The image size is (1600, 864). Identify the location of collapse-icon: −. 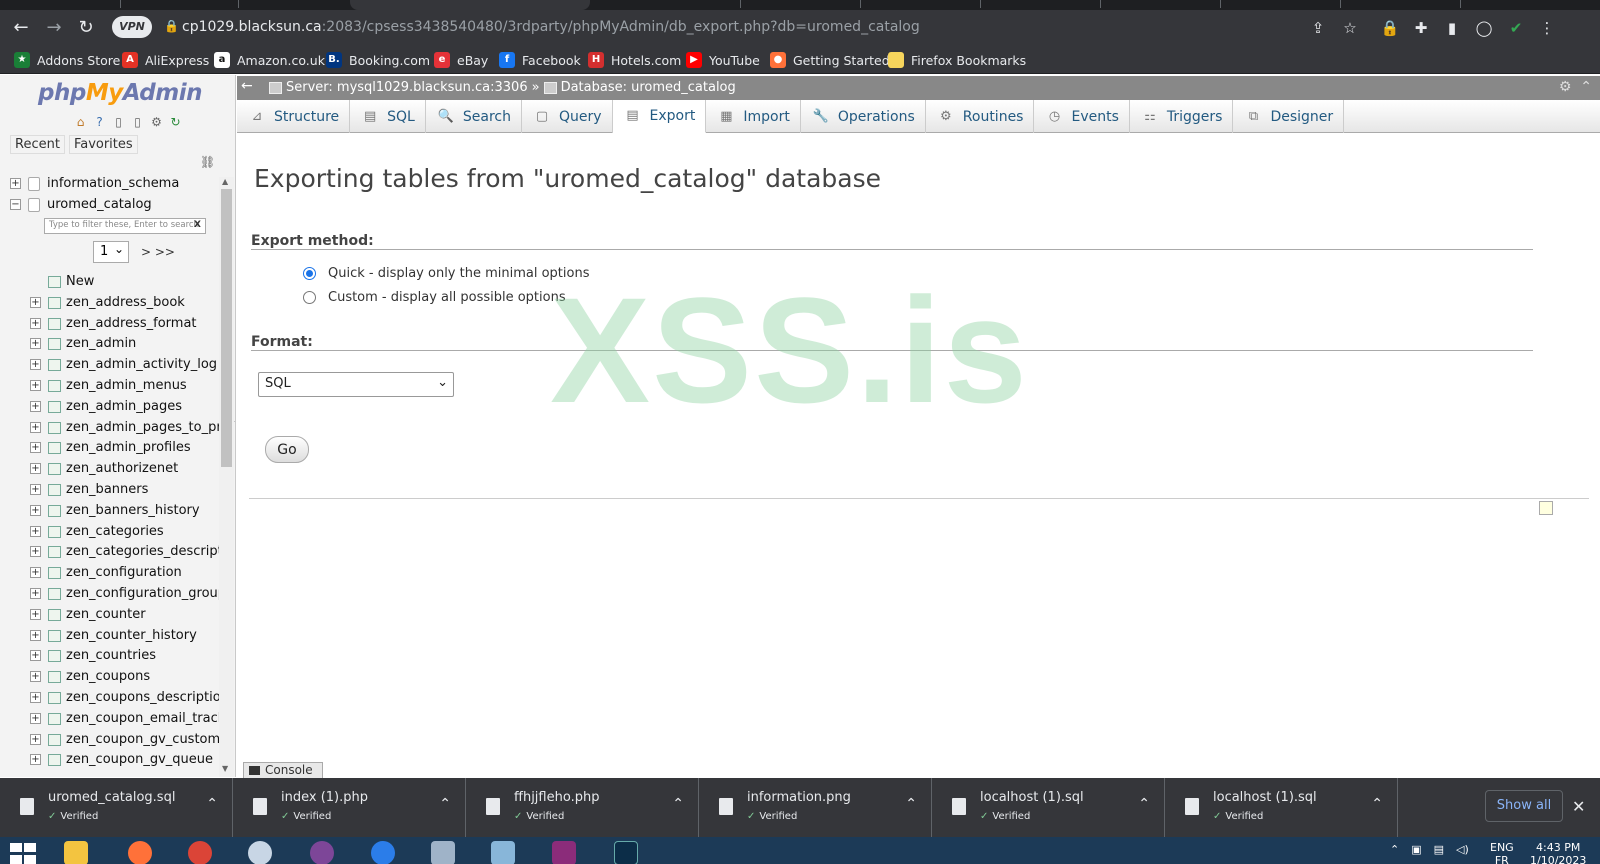
(15, 204).